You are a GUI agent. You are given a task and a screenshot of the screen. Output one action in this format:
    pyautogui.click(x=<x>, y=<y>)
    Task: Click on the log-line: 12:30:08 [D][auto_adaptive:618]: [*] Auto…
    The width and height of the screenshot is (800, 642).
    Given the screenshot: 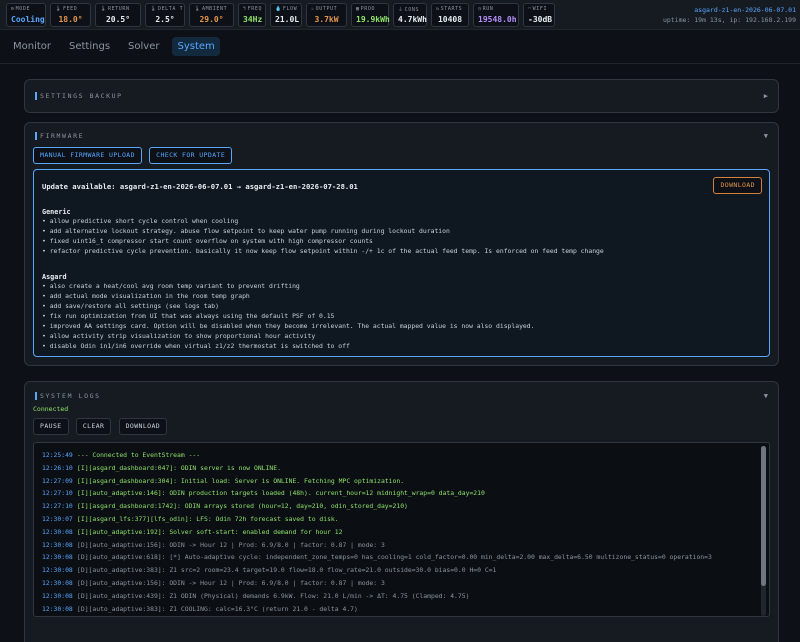 What is the action you would take?
    pyautogui.click(x=401, y=557)
    